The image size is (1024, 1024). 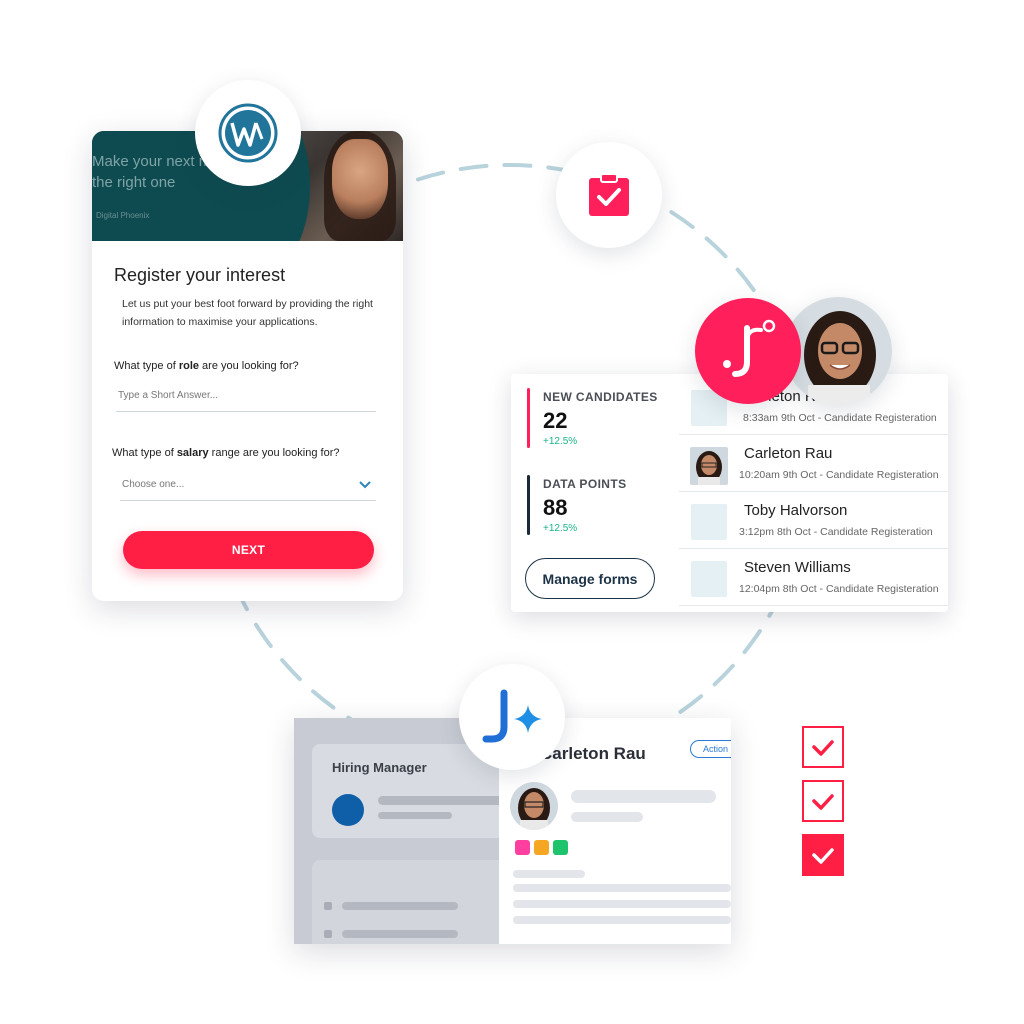 What do you see at coordinates (365, 485) in the screenshot?
I see `chevron-down-icon` at bounding box center [365, 485].